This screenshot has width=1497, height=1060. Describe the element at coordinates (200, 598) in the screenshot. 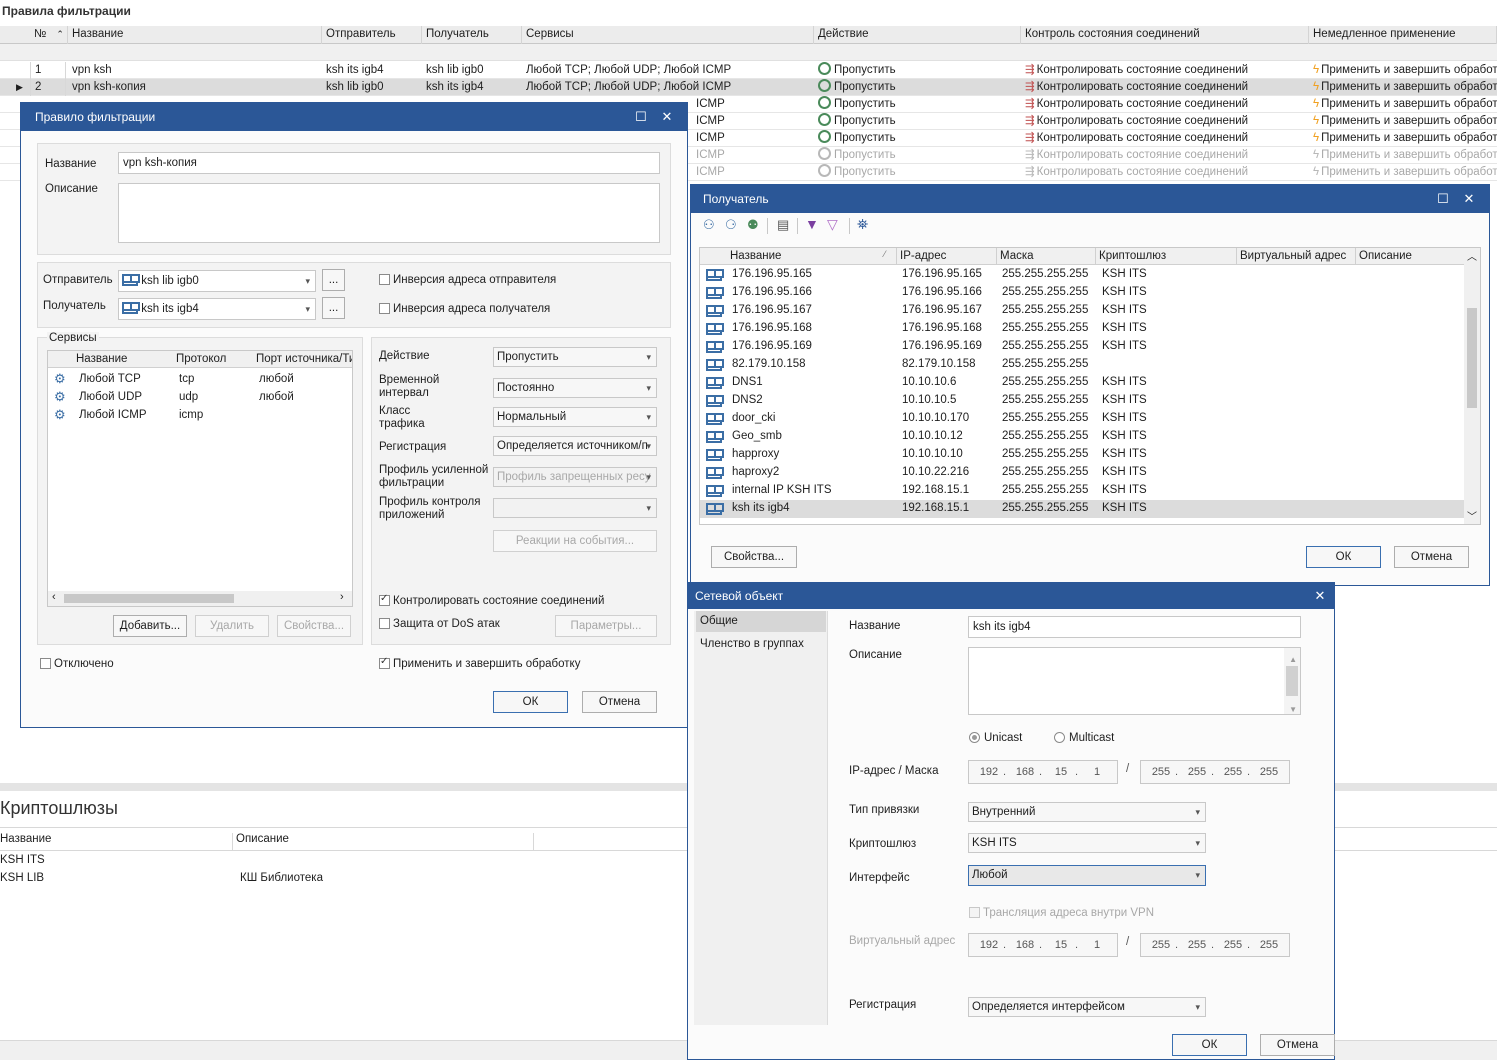

I see `services-hscrollbar: ‹ ›` at that location.